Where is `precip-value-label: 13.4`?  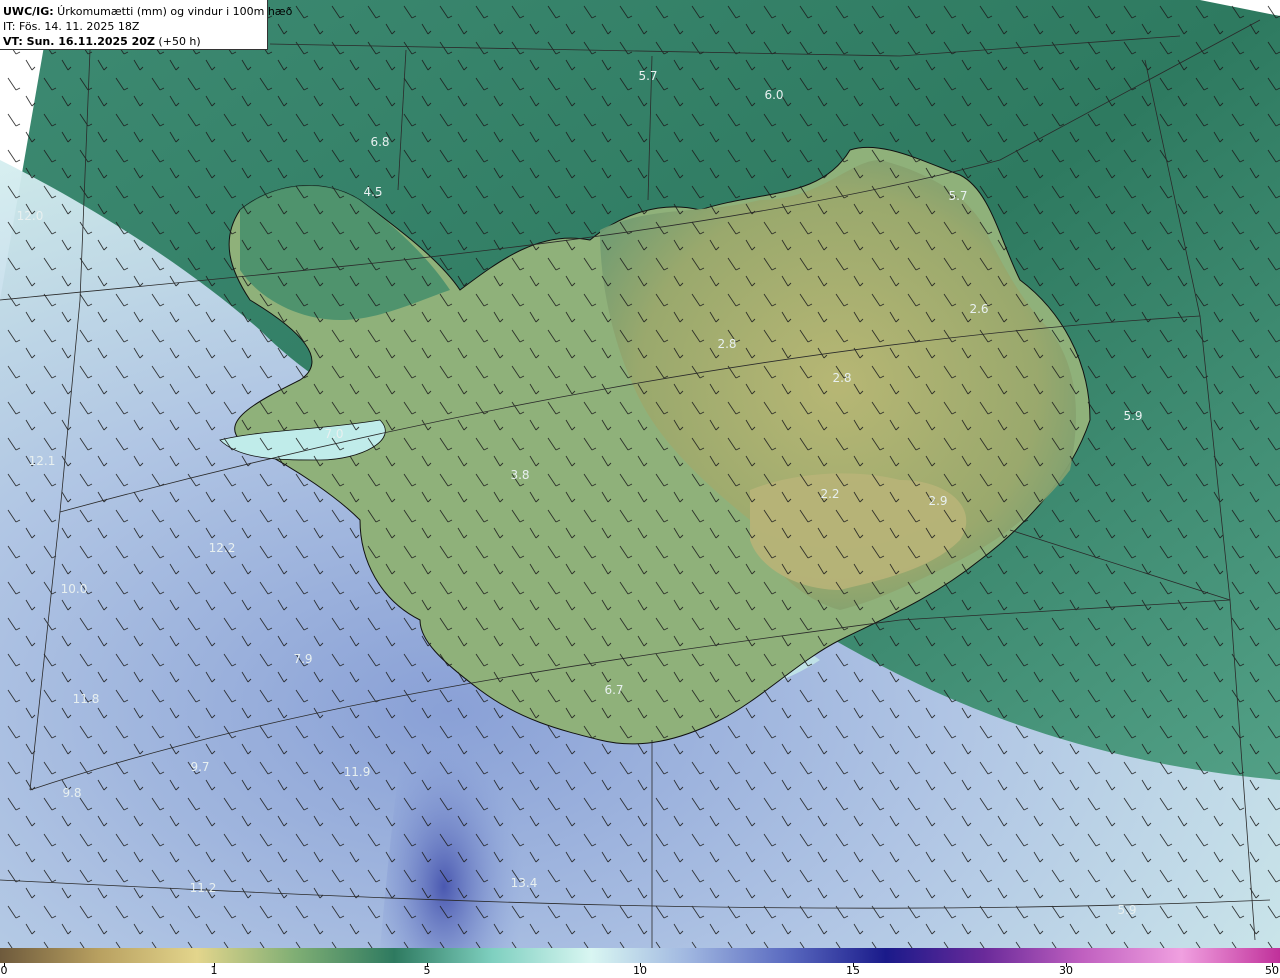 precip-value-label: 13.4 is located at coordinates (524, 883).